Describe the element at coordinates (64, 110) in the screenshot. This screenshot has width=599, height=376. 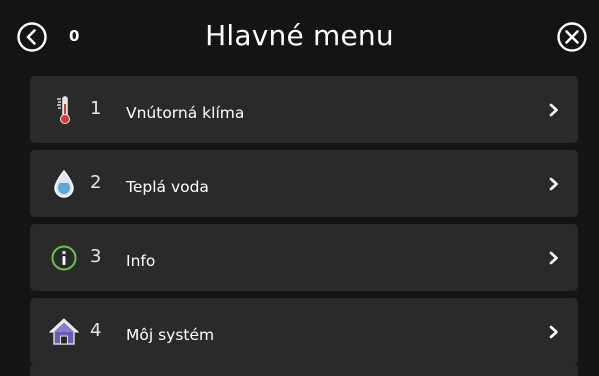
I see `thermometer-icon` at that location.